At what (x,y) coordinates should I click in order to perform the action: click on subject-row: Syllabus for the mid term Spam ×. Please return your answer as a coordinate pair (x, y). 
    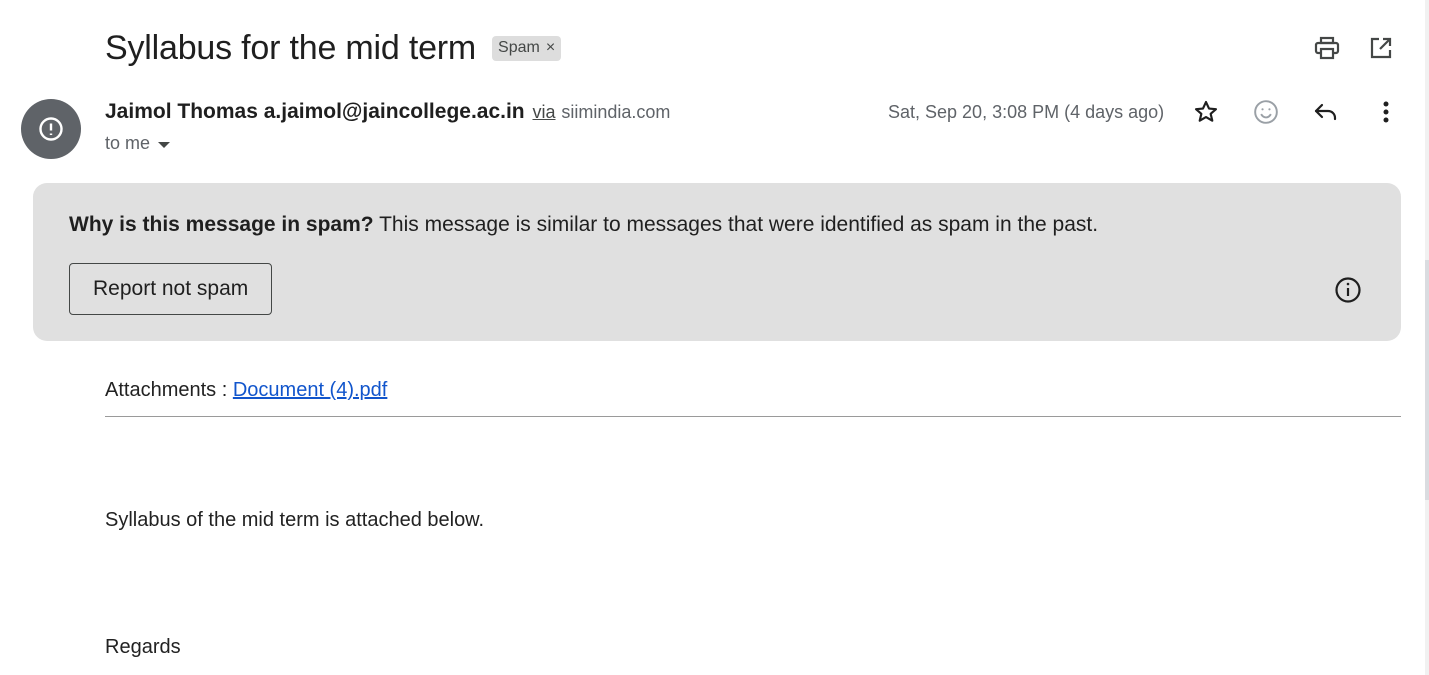
    Looking at the image, I should click on (333, 48).